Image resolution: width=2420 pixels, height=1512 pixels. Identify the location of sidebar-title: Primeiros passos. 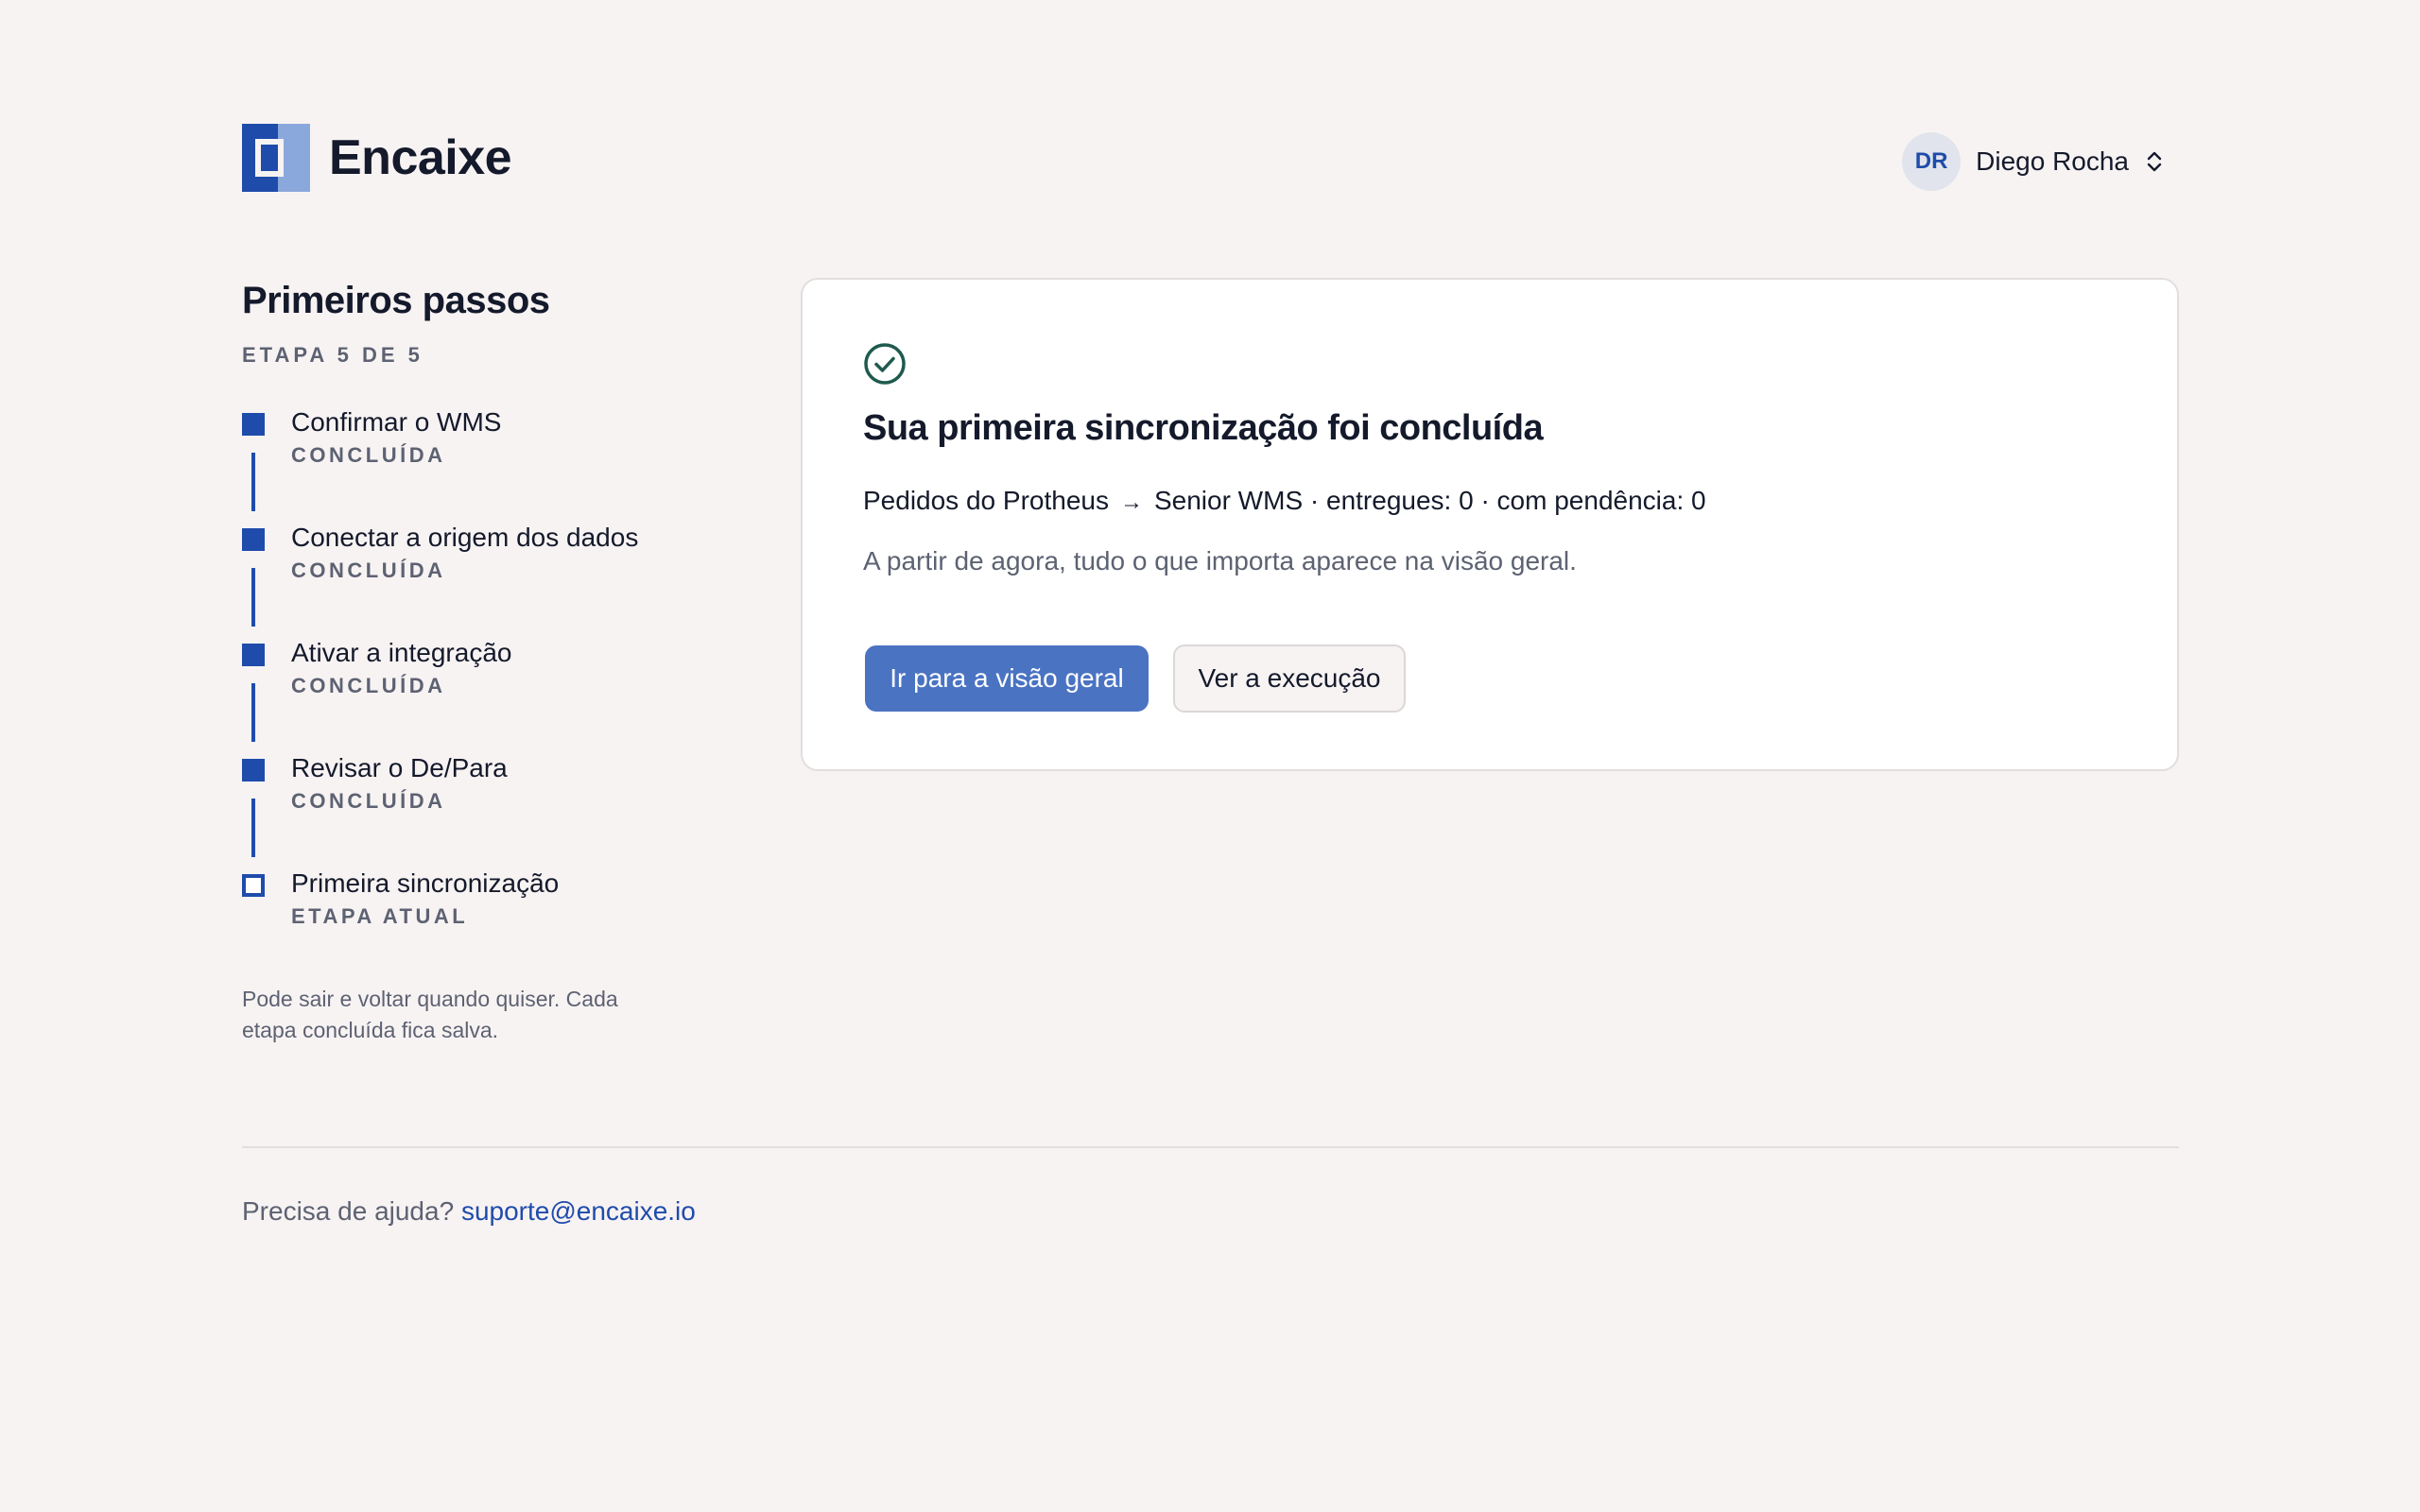
(396, 300).